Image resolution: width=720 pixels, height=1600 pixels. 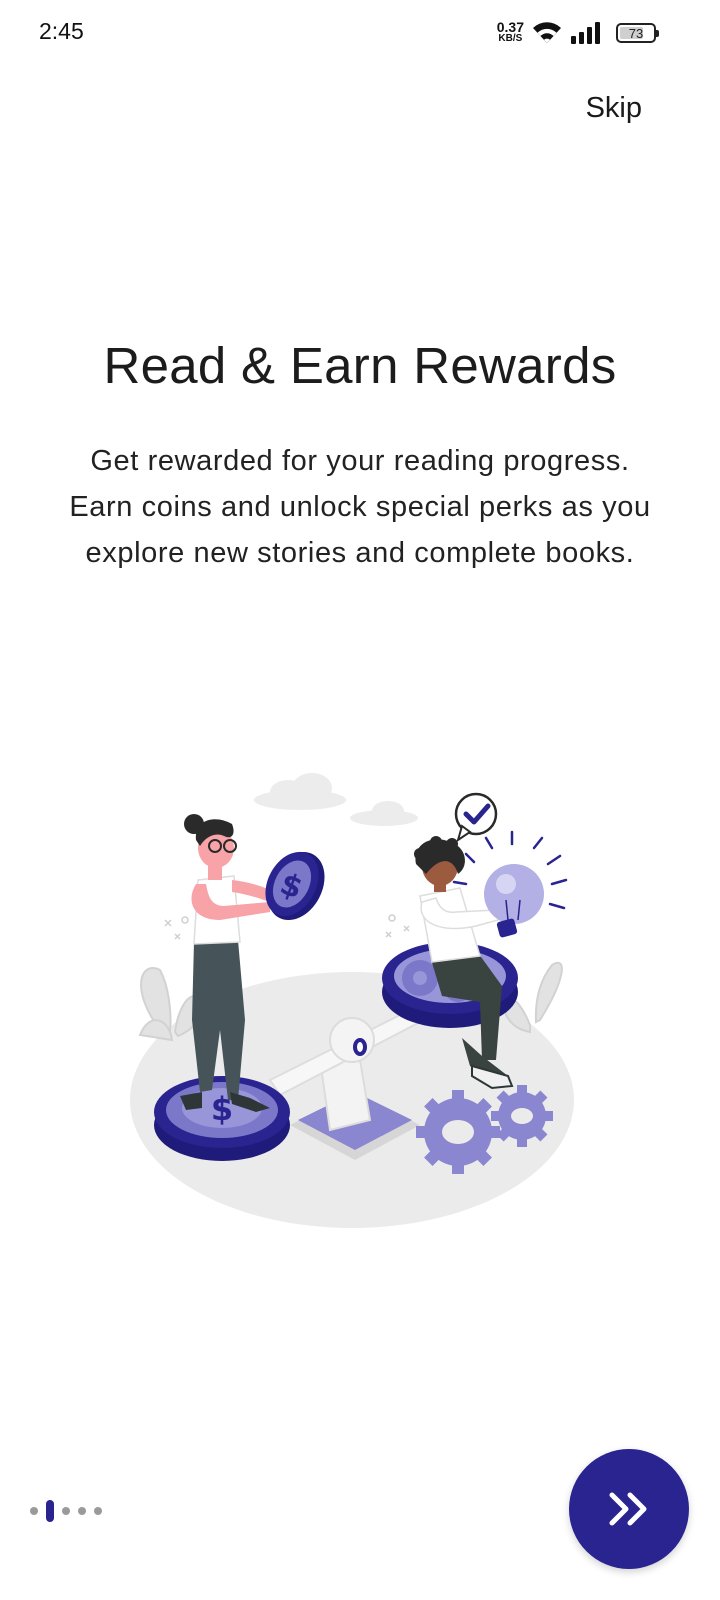 What do you see at coordinates (510, 27) in the screenshot?
I see `network-speed-value: 0.37` at bounding box center [510, 27].